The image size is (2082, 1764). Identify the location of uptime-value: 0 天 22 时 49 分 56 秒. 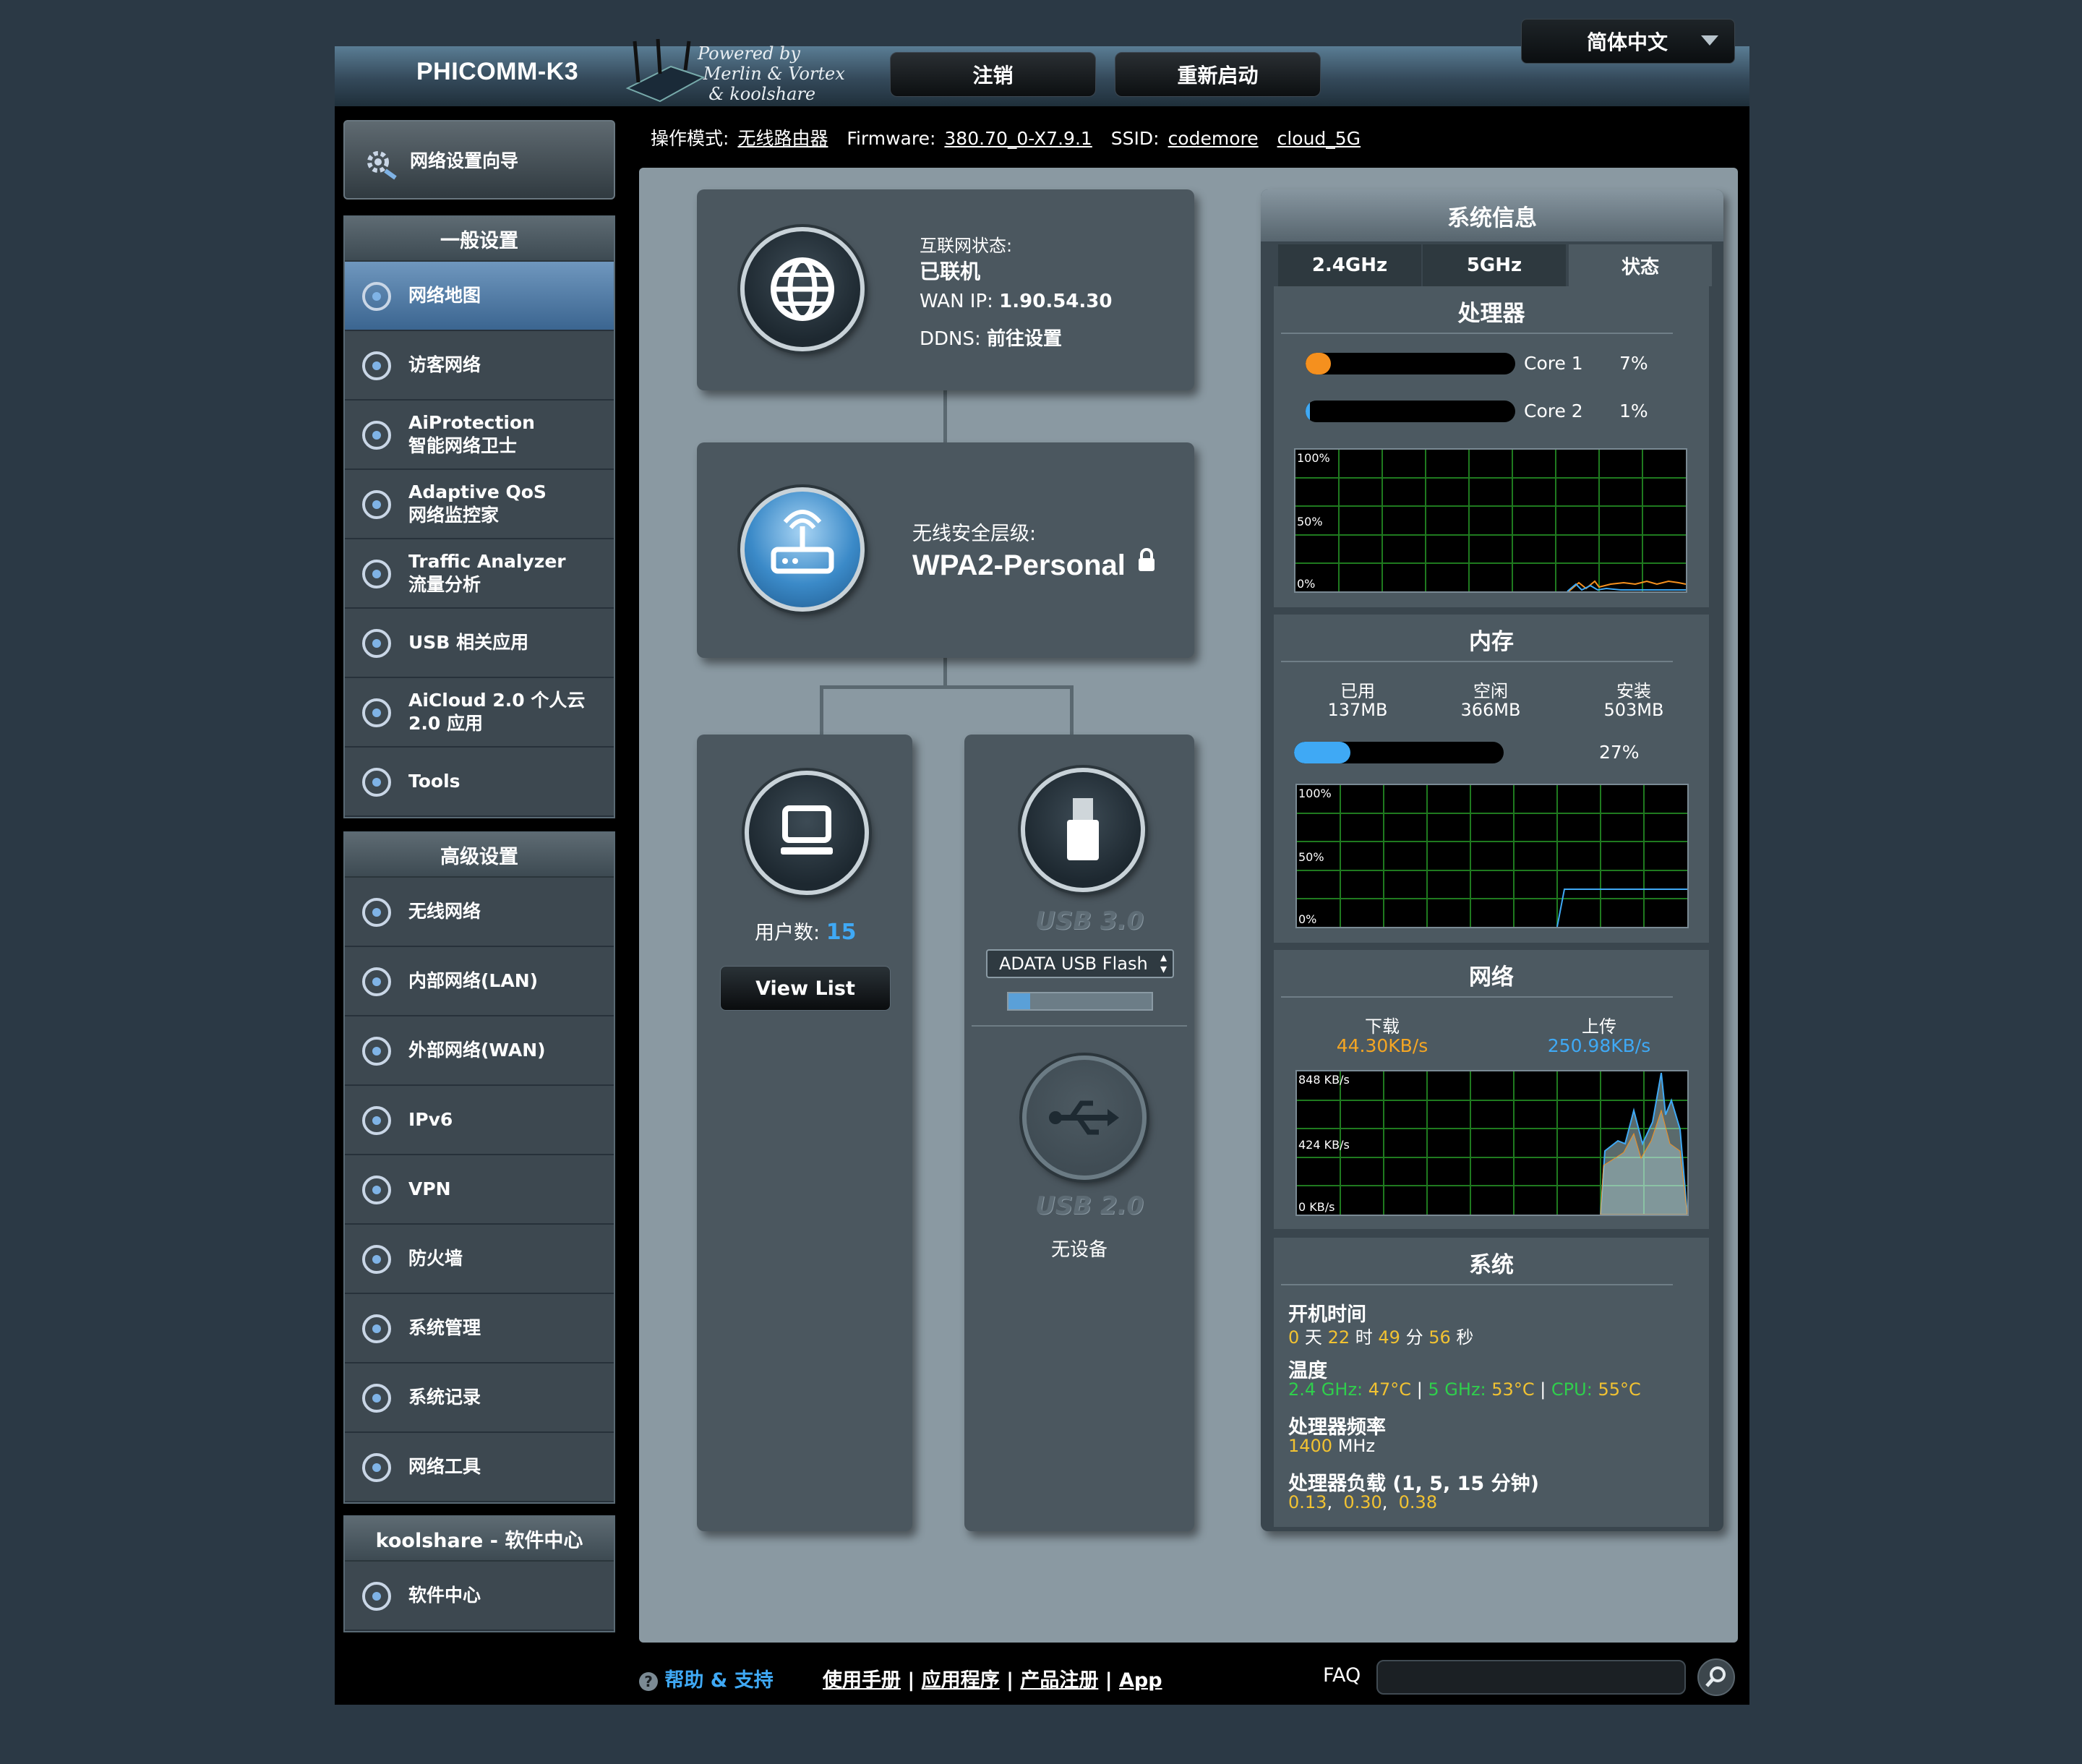
(1380, 1335).